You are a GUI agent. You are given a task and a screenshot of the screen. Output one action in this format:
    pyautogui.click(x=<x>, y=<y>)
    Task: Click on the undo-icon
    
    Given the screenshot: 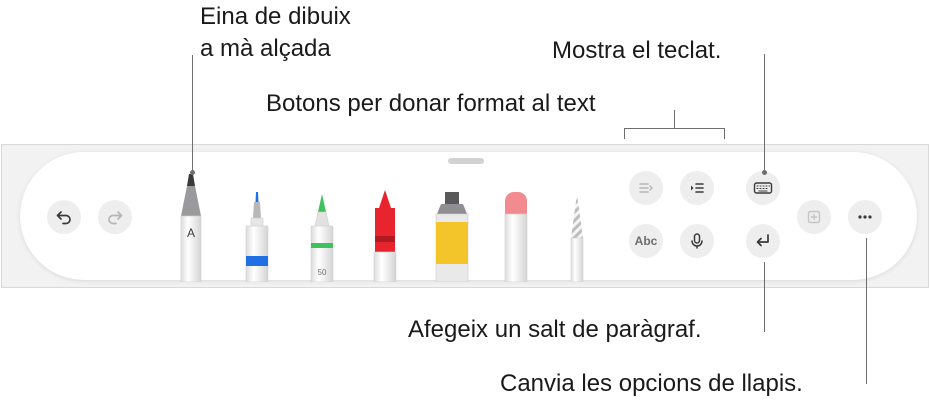 What is the action you would take?
    pyautogui.click(x=63, y=218)
    